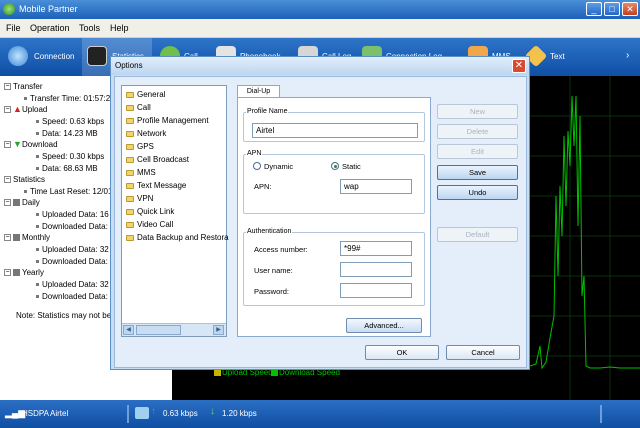  I want to click on static-label: Static, so click(351, 166).